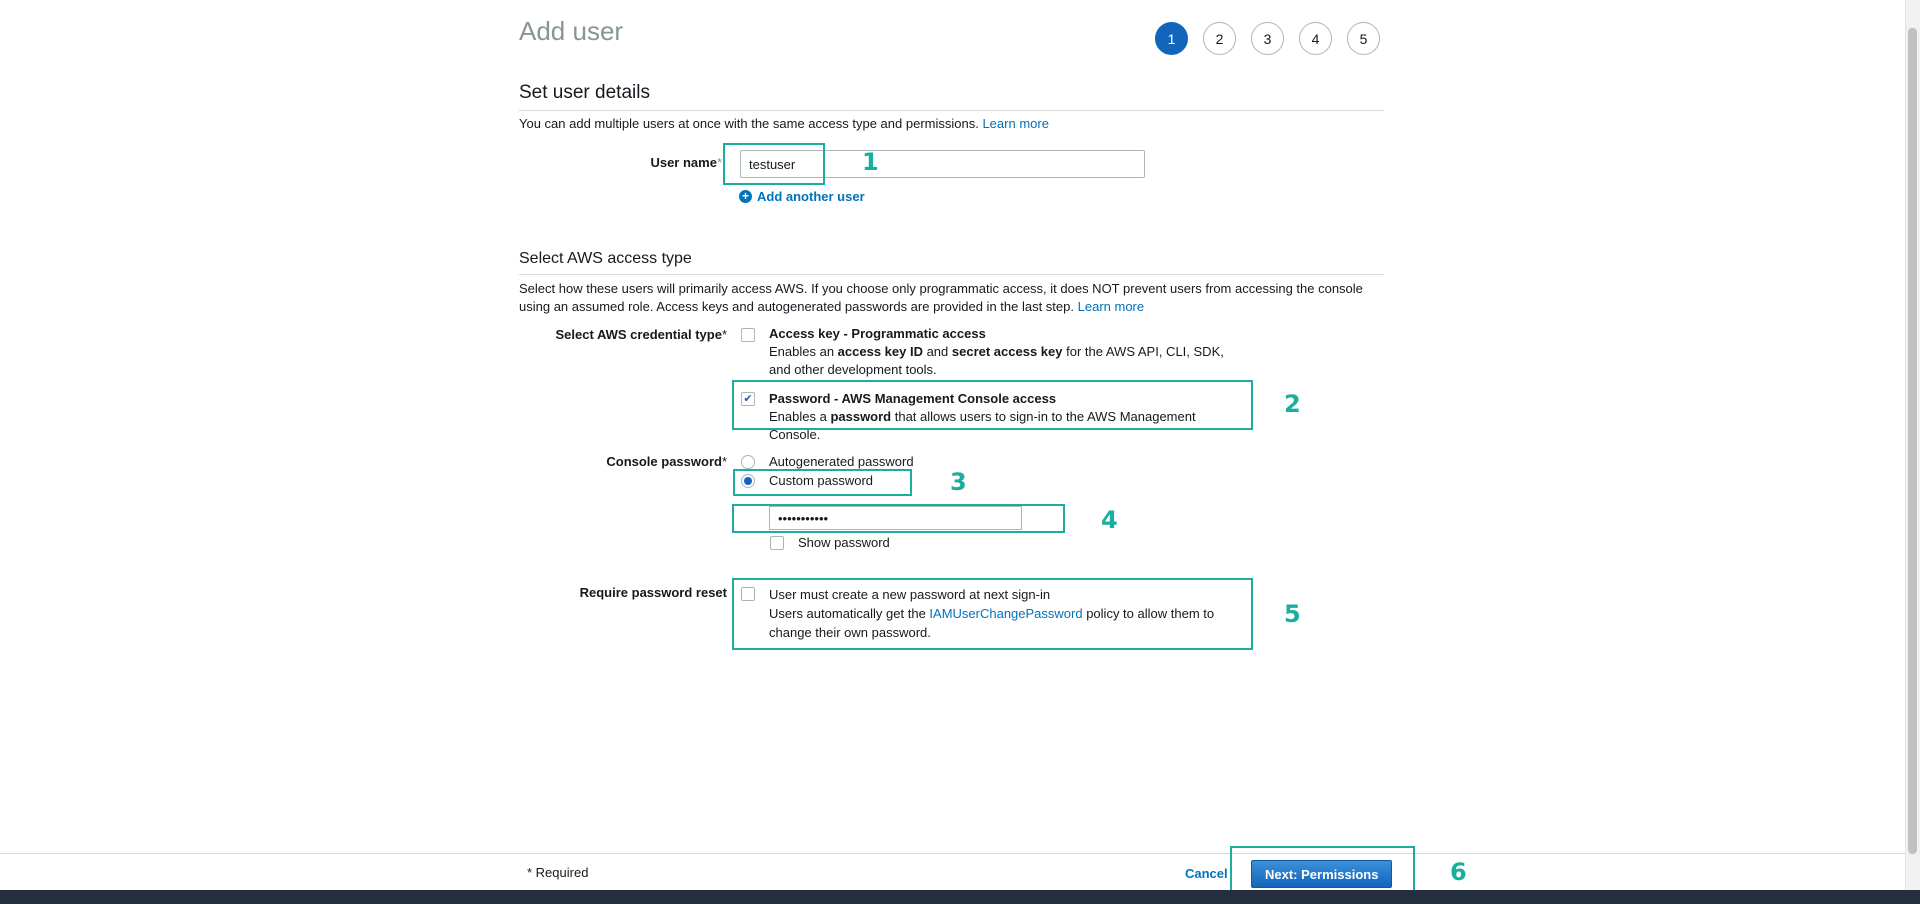 This screenshot has height=904, width=1920. What do you see at coordinates (1015, 123) in the screenshot?
I see `learn-more-link: Learn more` at bounding box center [1015, 123].